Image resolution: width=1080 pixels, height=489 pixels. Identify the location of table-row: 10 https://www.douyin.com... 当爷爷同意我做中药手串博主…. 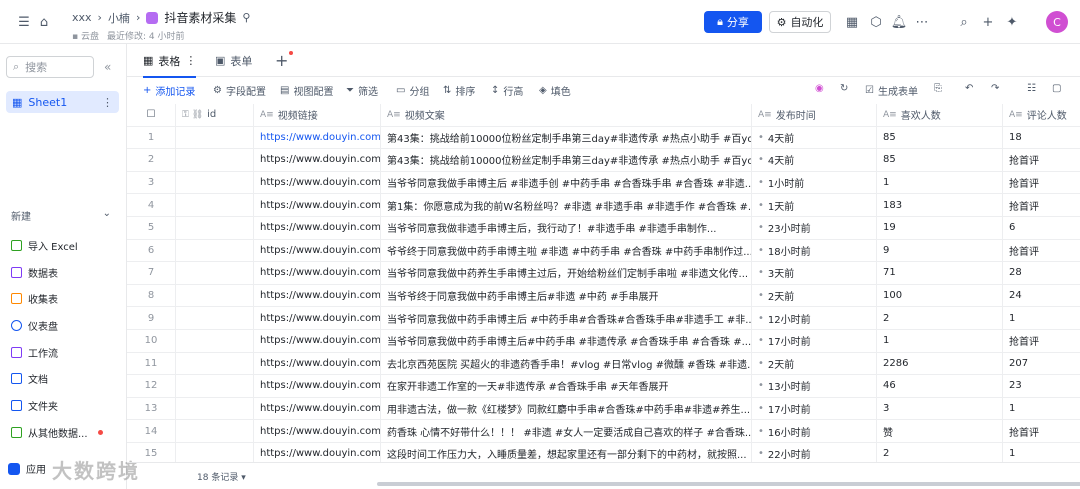
(603, 341).